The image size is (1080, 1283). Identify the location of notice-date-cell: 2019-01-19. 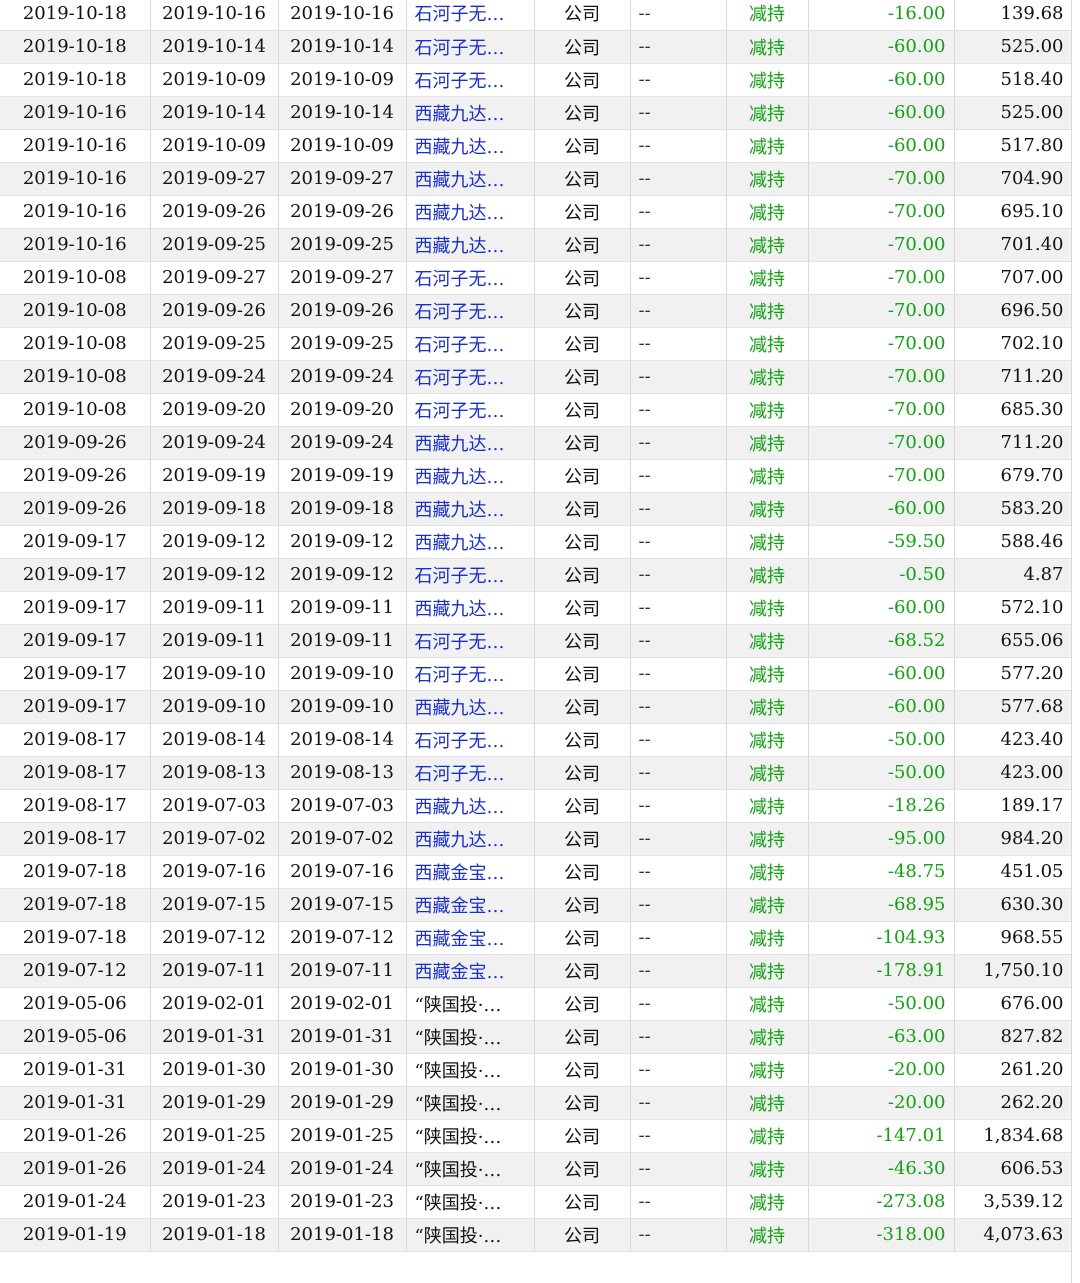
(75, 1235).